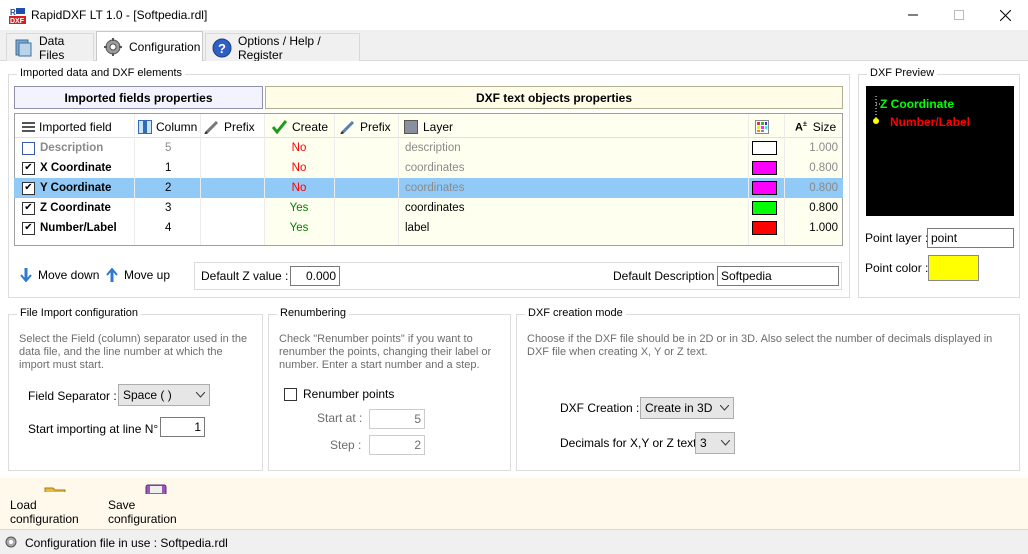 The height and width of the screenshot is (554, 1028). What do you see at coordinates (75, 208) in the screenshot?
I see `field-name: Z Coordinate` at bounding box center [75, 208].